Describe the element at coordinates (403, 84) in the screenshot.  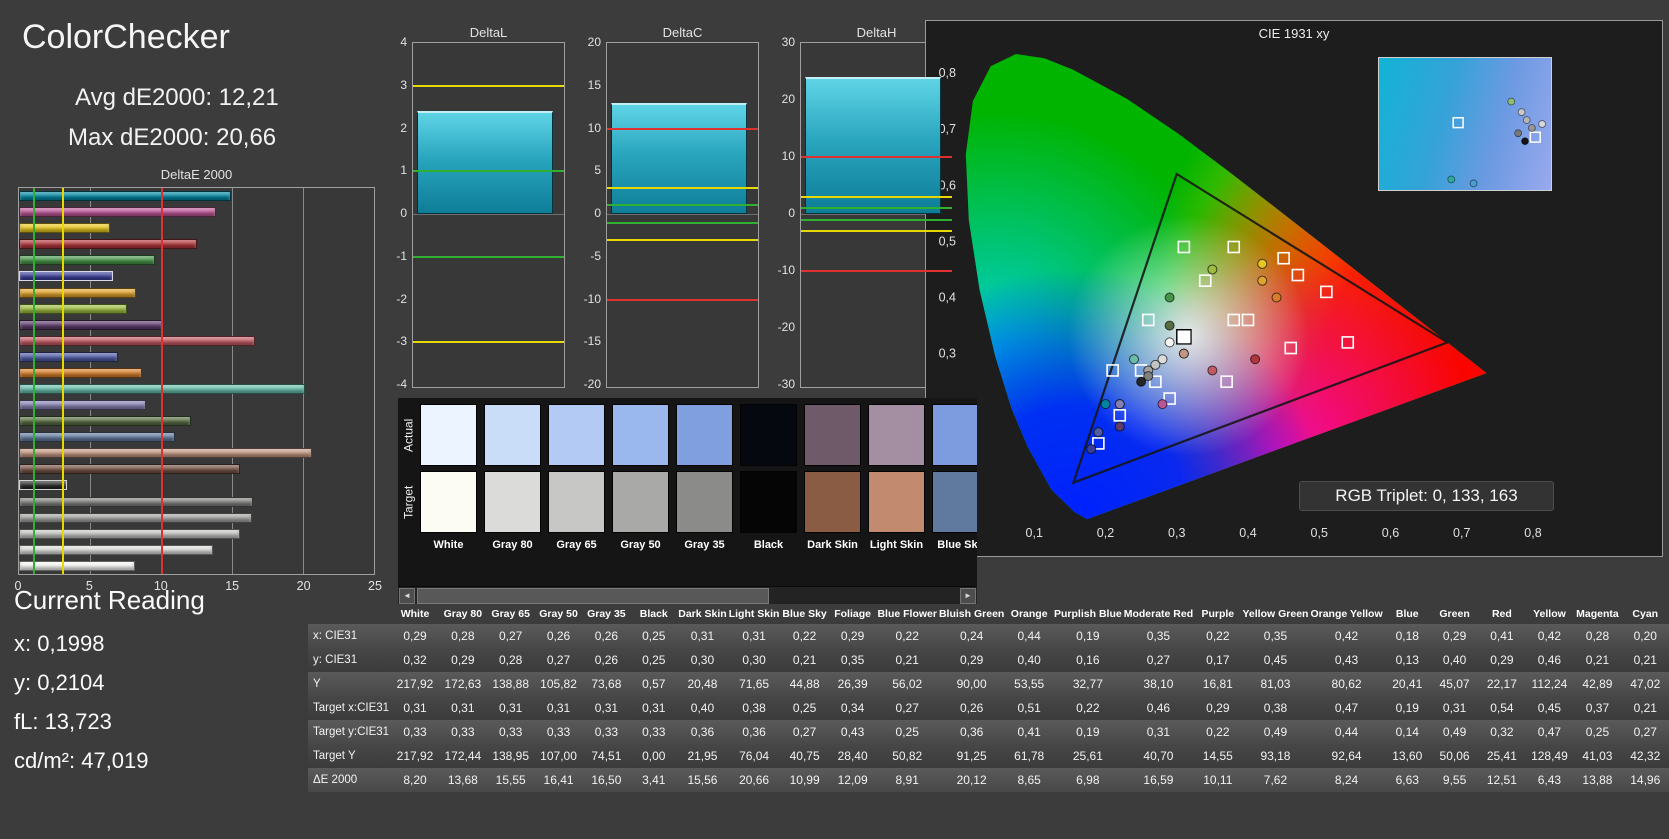
I see `axis-tick-label: 3` at that location.